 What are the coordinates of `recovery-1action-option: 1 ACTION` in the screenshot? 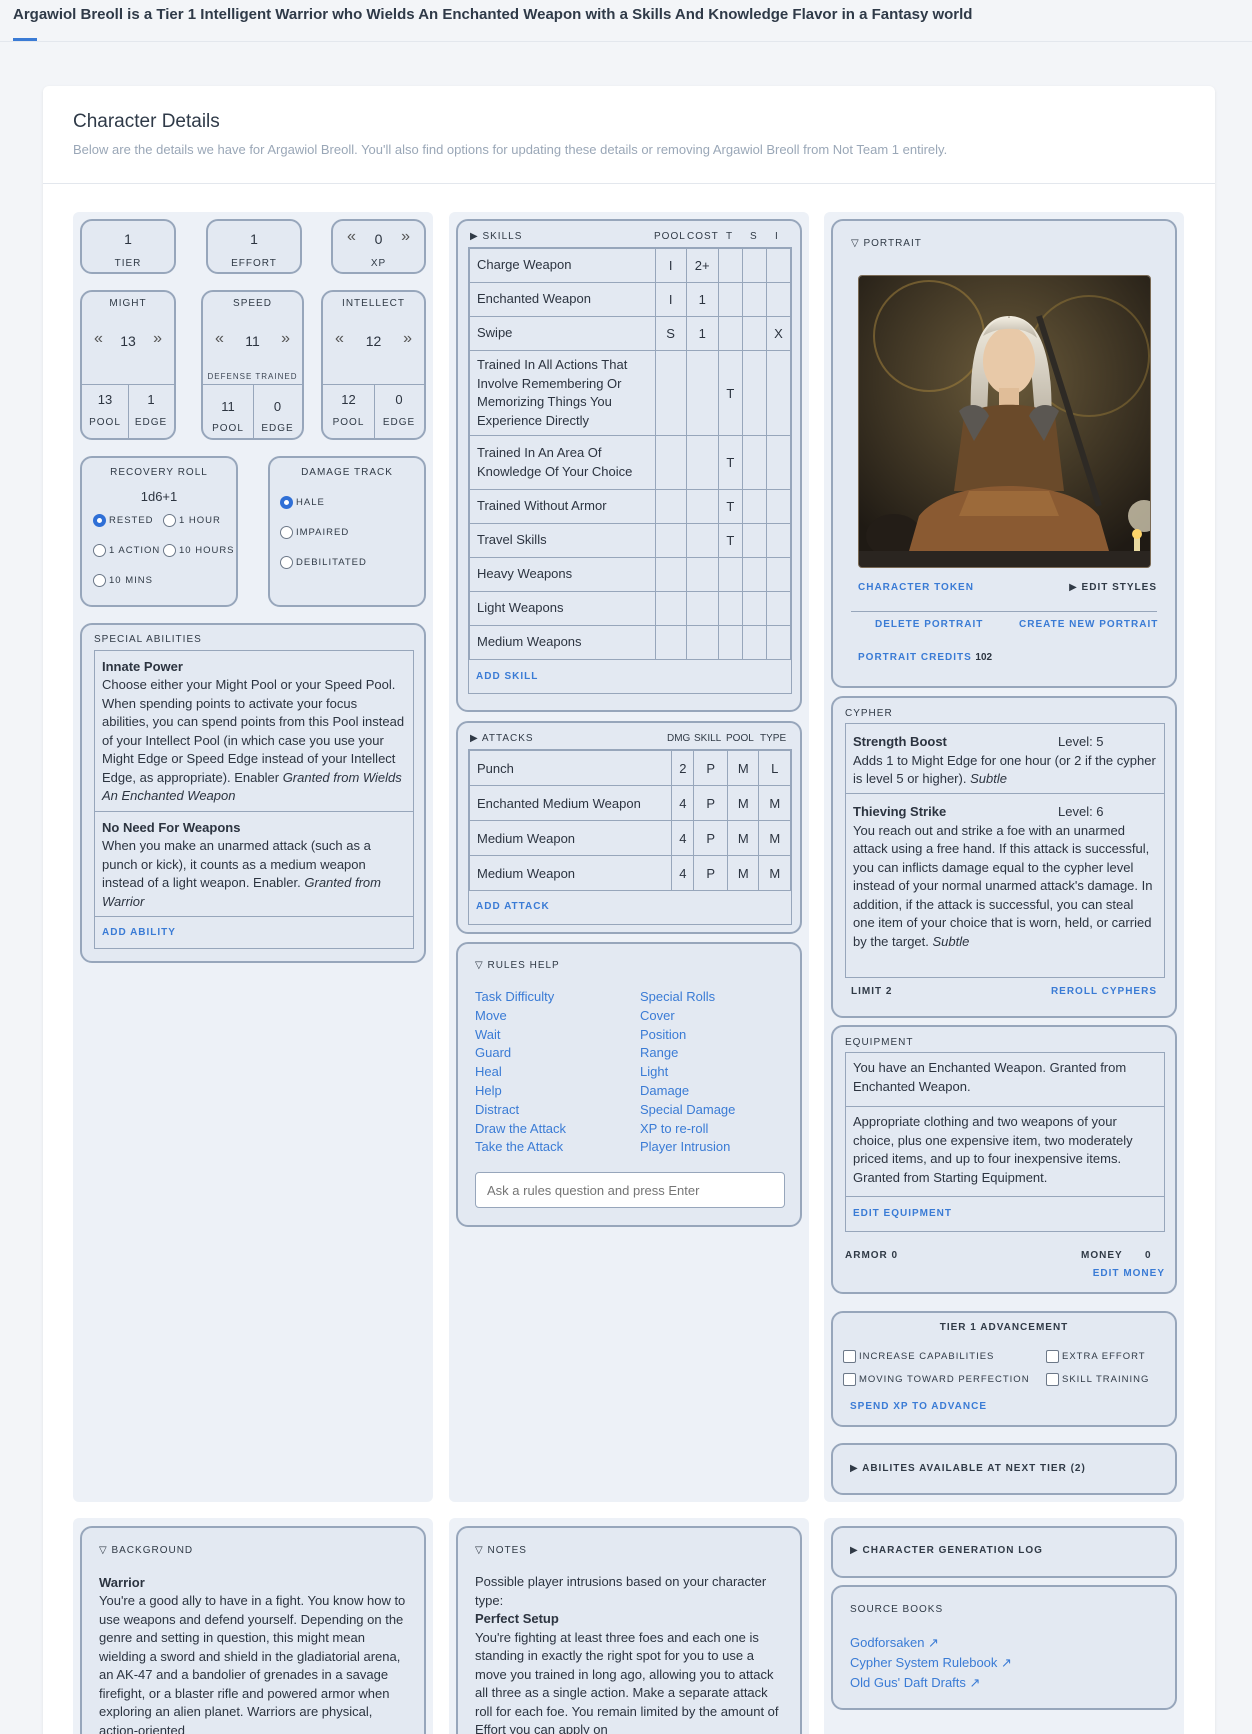 It's located at (126, 550).